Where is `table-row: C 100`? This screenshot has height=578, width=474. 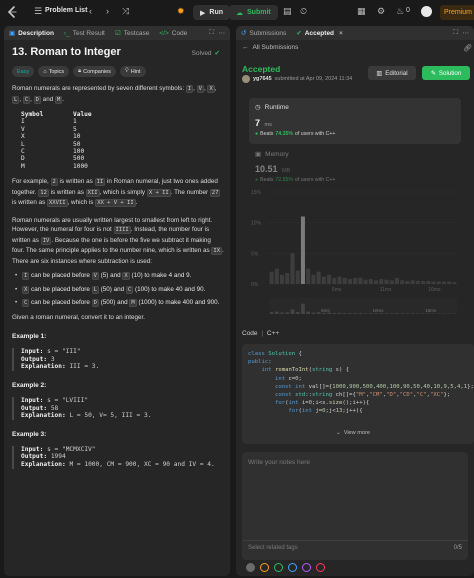 table-row: C 100 is located at coordinates (122, 151).